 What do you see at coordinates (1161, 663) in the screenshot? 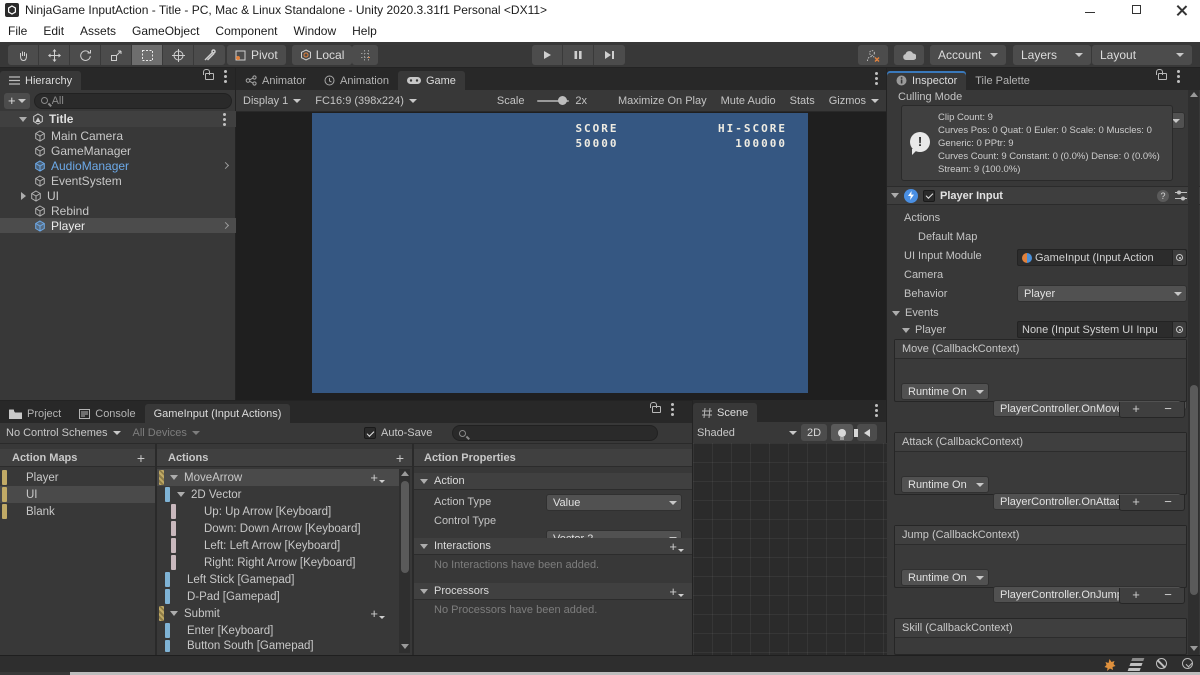
I see `disabled-sync-icon` at bounding box center [1161, 663].